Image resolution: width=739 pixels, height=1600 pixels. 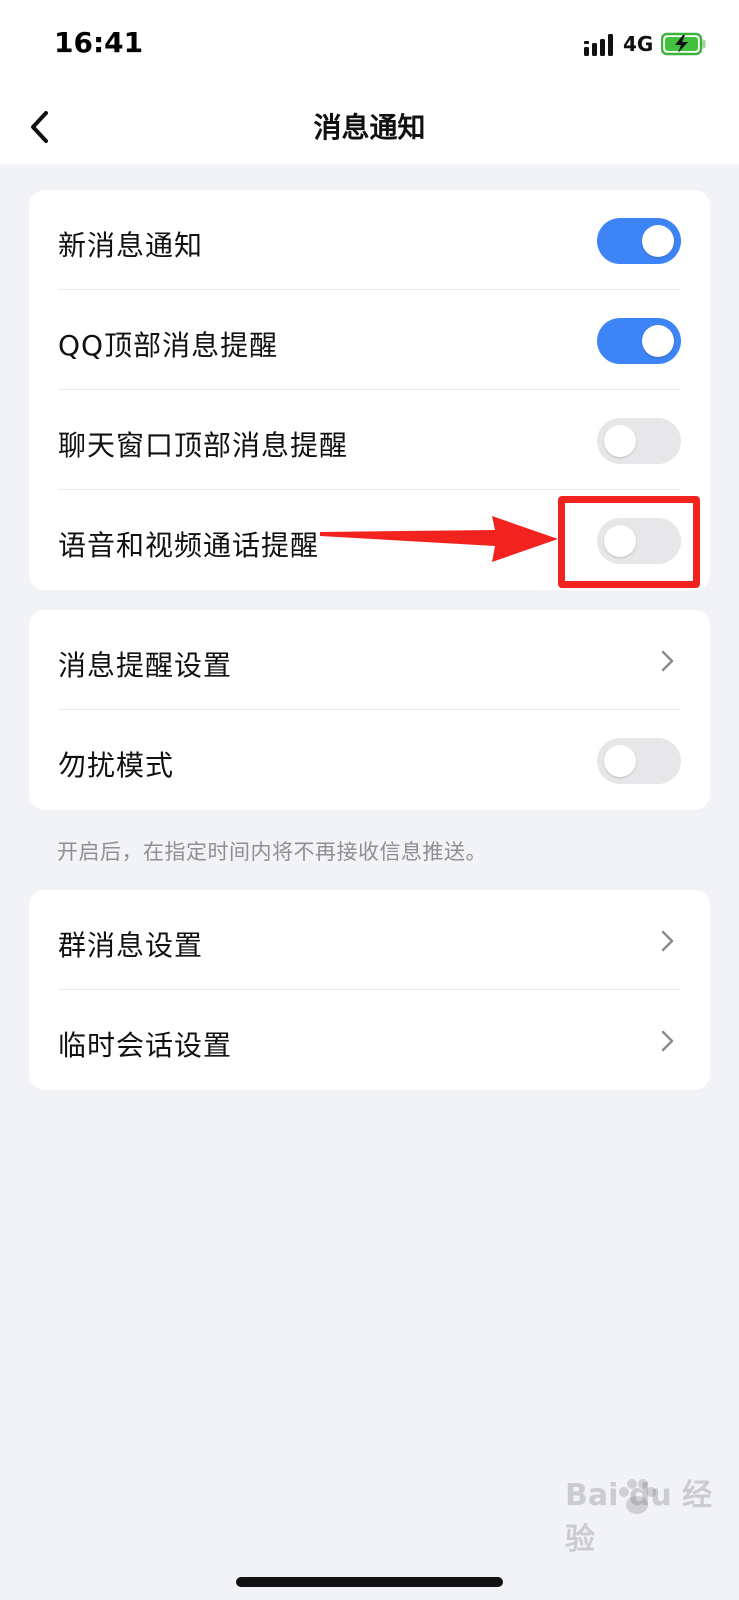 I want to click on settings-row-do-not-disturb: 勿扰模式, so click(x=369, y=760).